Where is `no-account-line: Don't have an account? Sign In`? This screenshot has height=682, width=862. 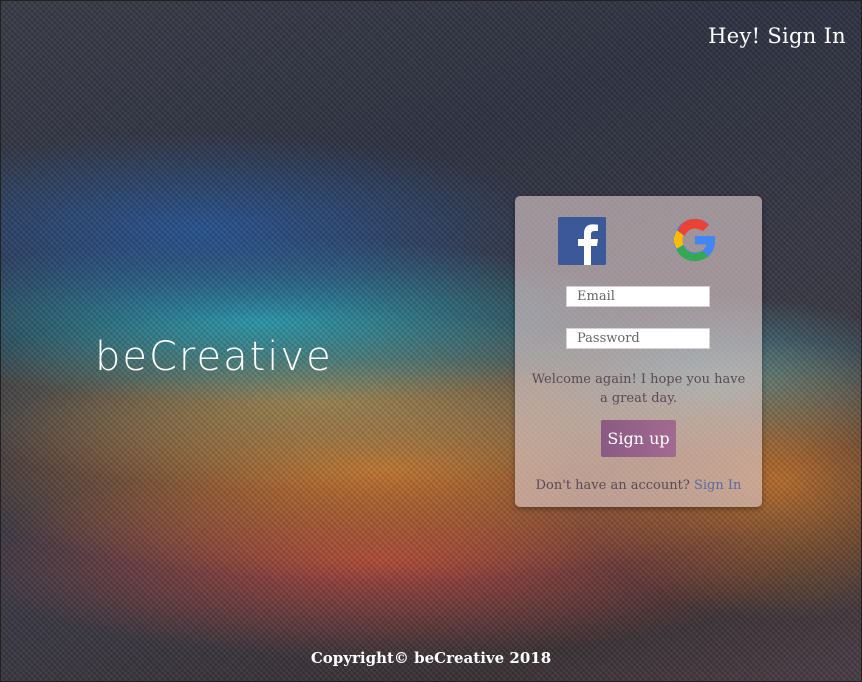 no-account-line: Don't have an account? Sign In is located at coordinates (638, 485).